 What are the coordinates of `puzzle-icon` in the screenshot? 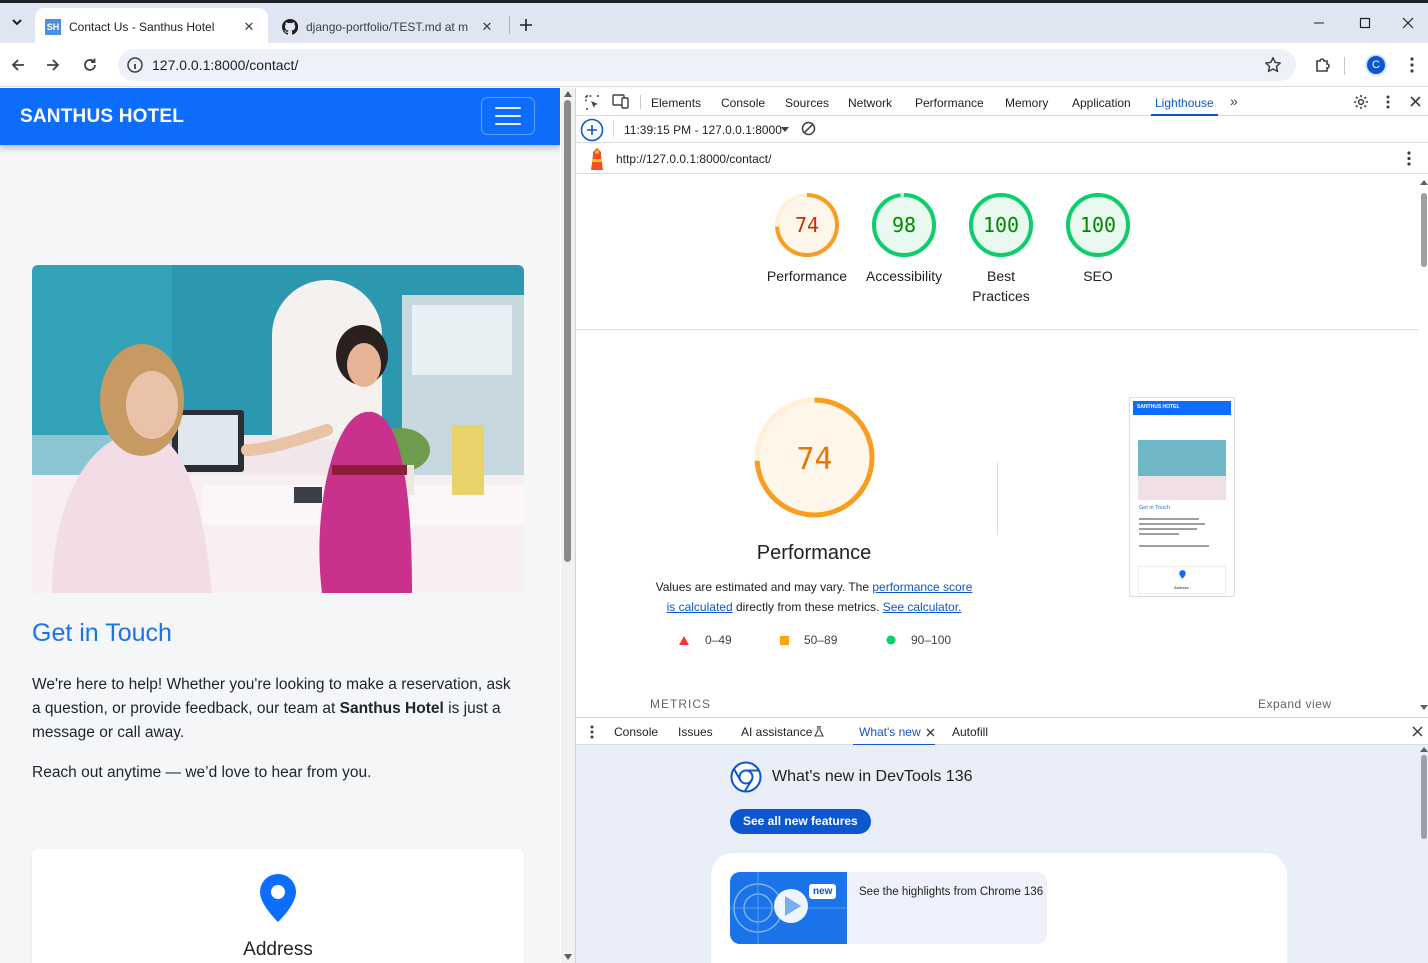 It's located at (1323, 65).